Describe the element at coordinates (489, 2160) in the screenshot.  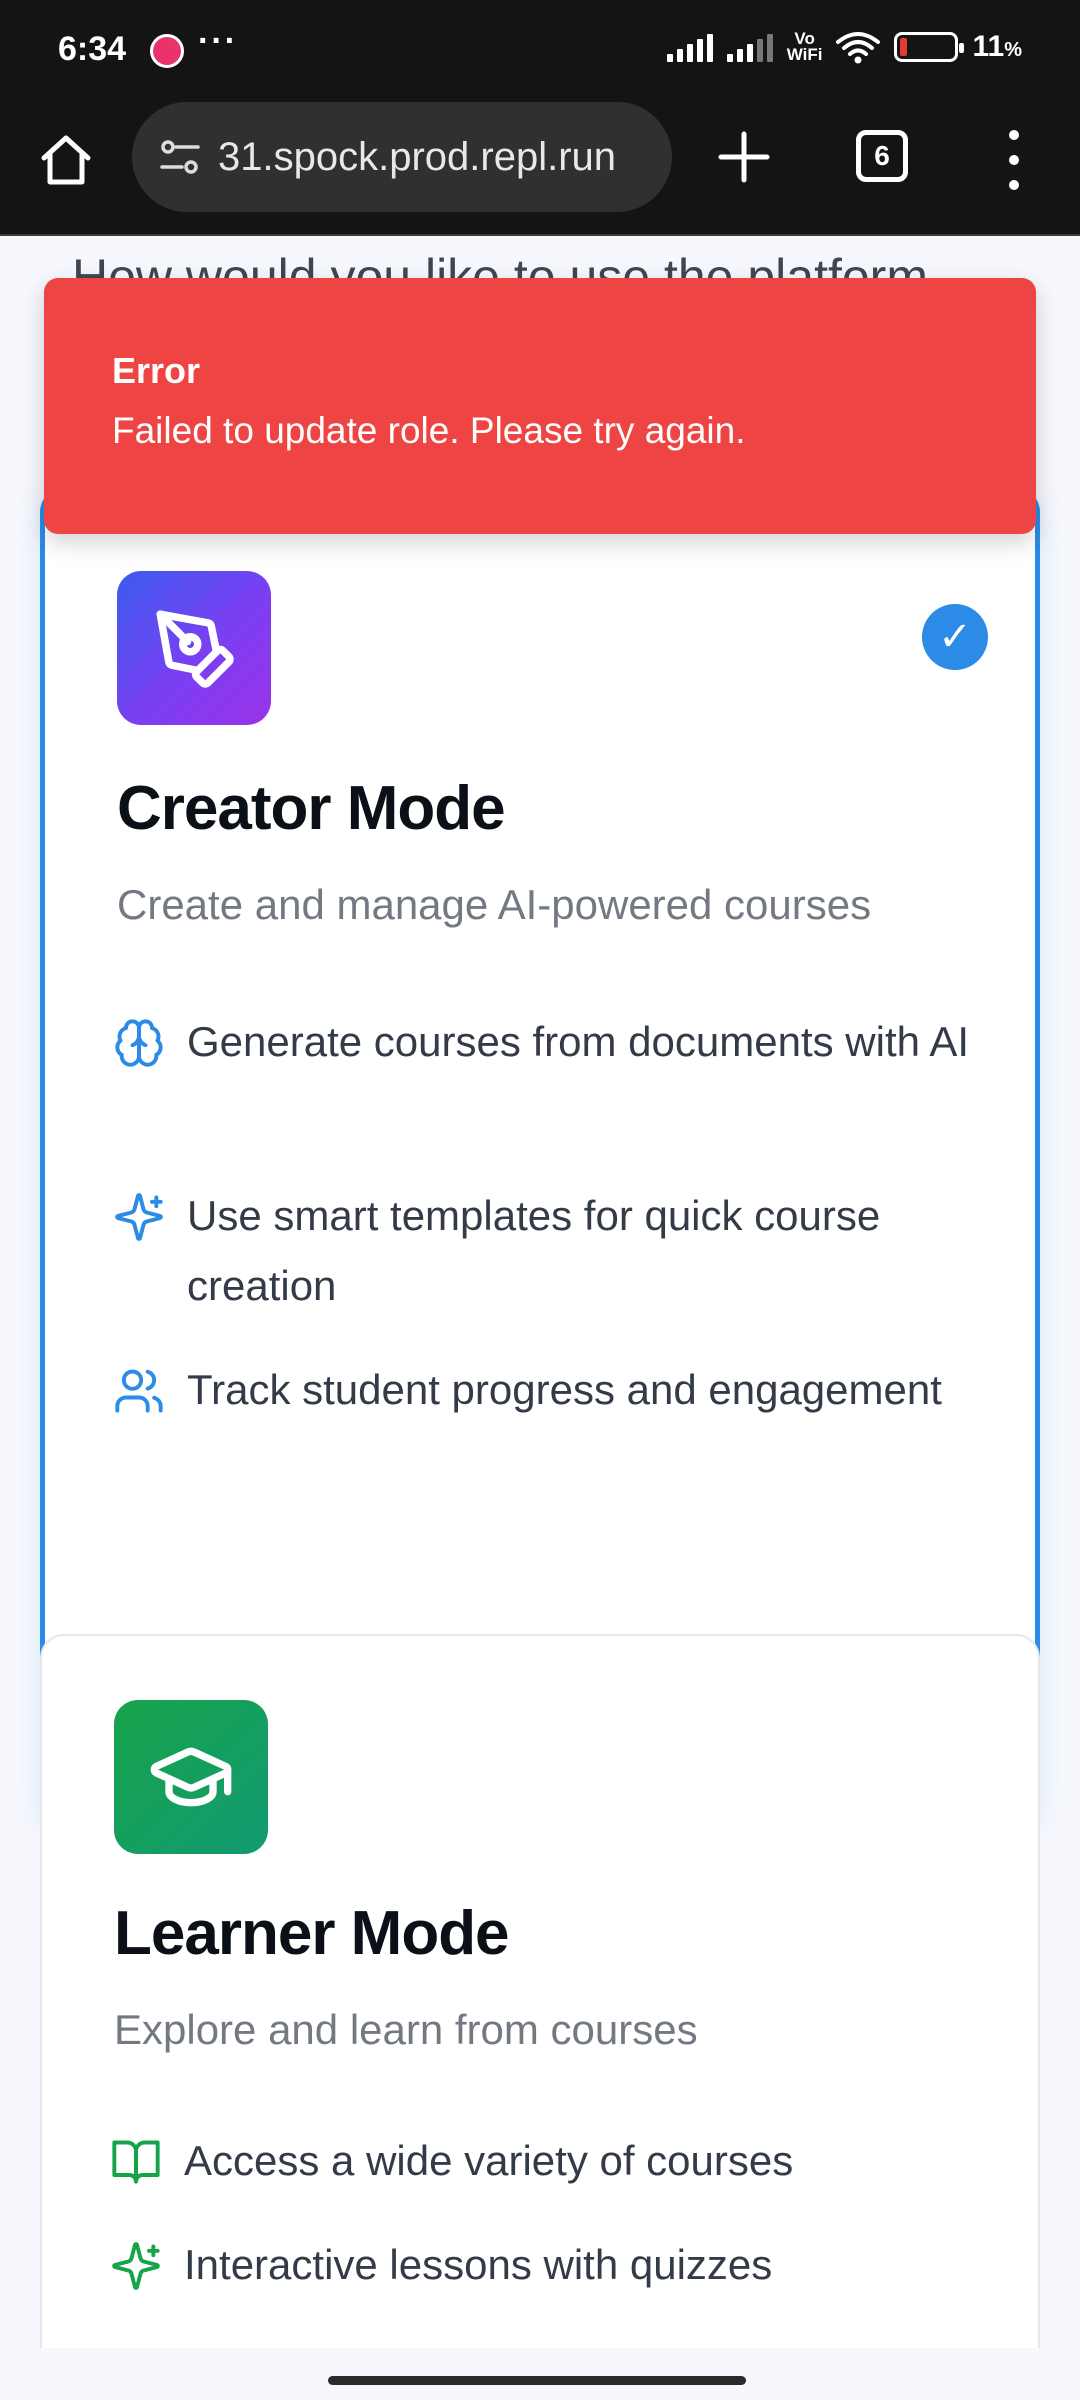
I see `feature-text: Access a wide variety of courses` at that location.